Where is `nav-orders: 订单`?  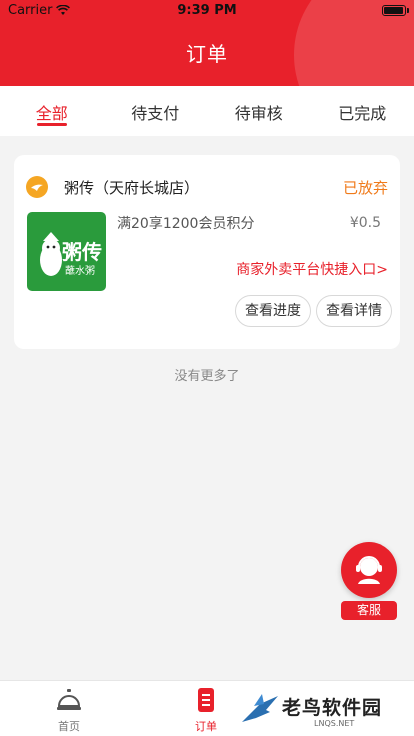
nav-orders: 订单 is located at coordinates (206, 709).